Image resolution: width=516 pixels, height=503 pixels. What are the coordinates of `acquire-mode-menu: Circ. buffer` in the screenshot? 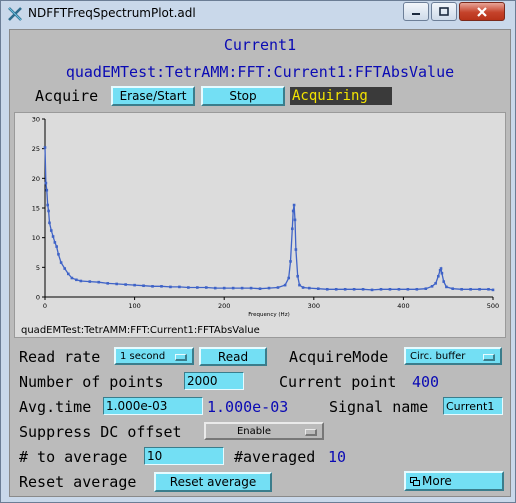 It's located at (453, 356).